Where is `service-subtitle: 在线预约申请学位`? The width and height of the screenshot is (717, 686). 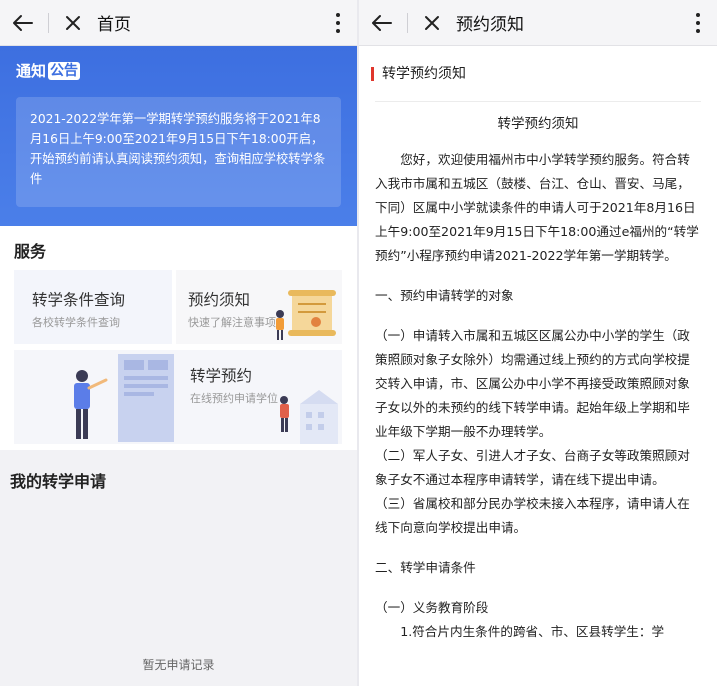
service-subtitle: 在线预约申请学位 is located at coordinates (234, 398).